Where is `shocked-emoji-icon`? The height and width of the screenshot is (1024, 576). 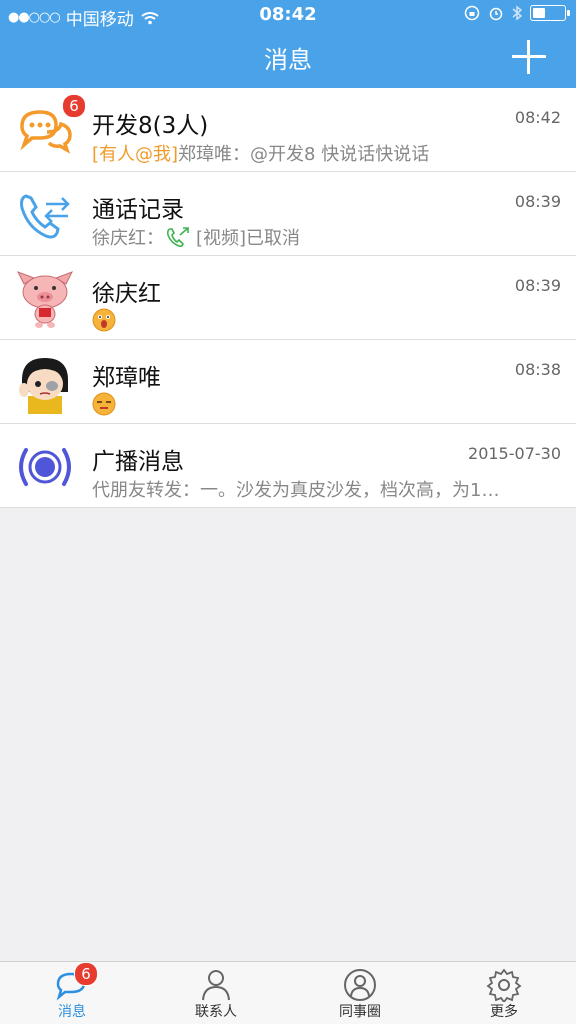
shocked-emoji-icon is located at coordinates (104, 320).